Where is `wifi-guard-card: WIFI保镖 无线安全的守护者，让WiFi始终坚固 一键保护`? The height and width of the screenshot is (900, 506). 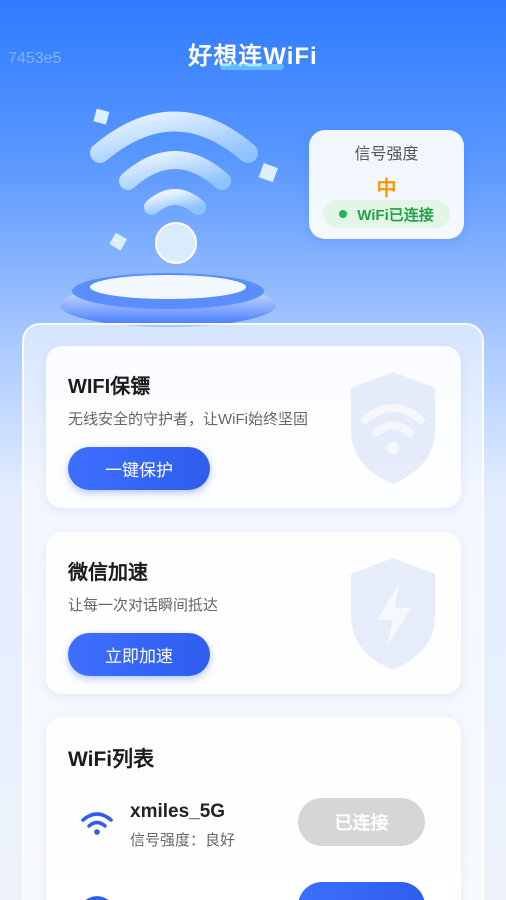
wifi-guard-card: WIFI保镖 无线安全的守护者，让WiFi始终坚固 一键保护 is located at coordinates (253, 427).